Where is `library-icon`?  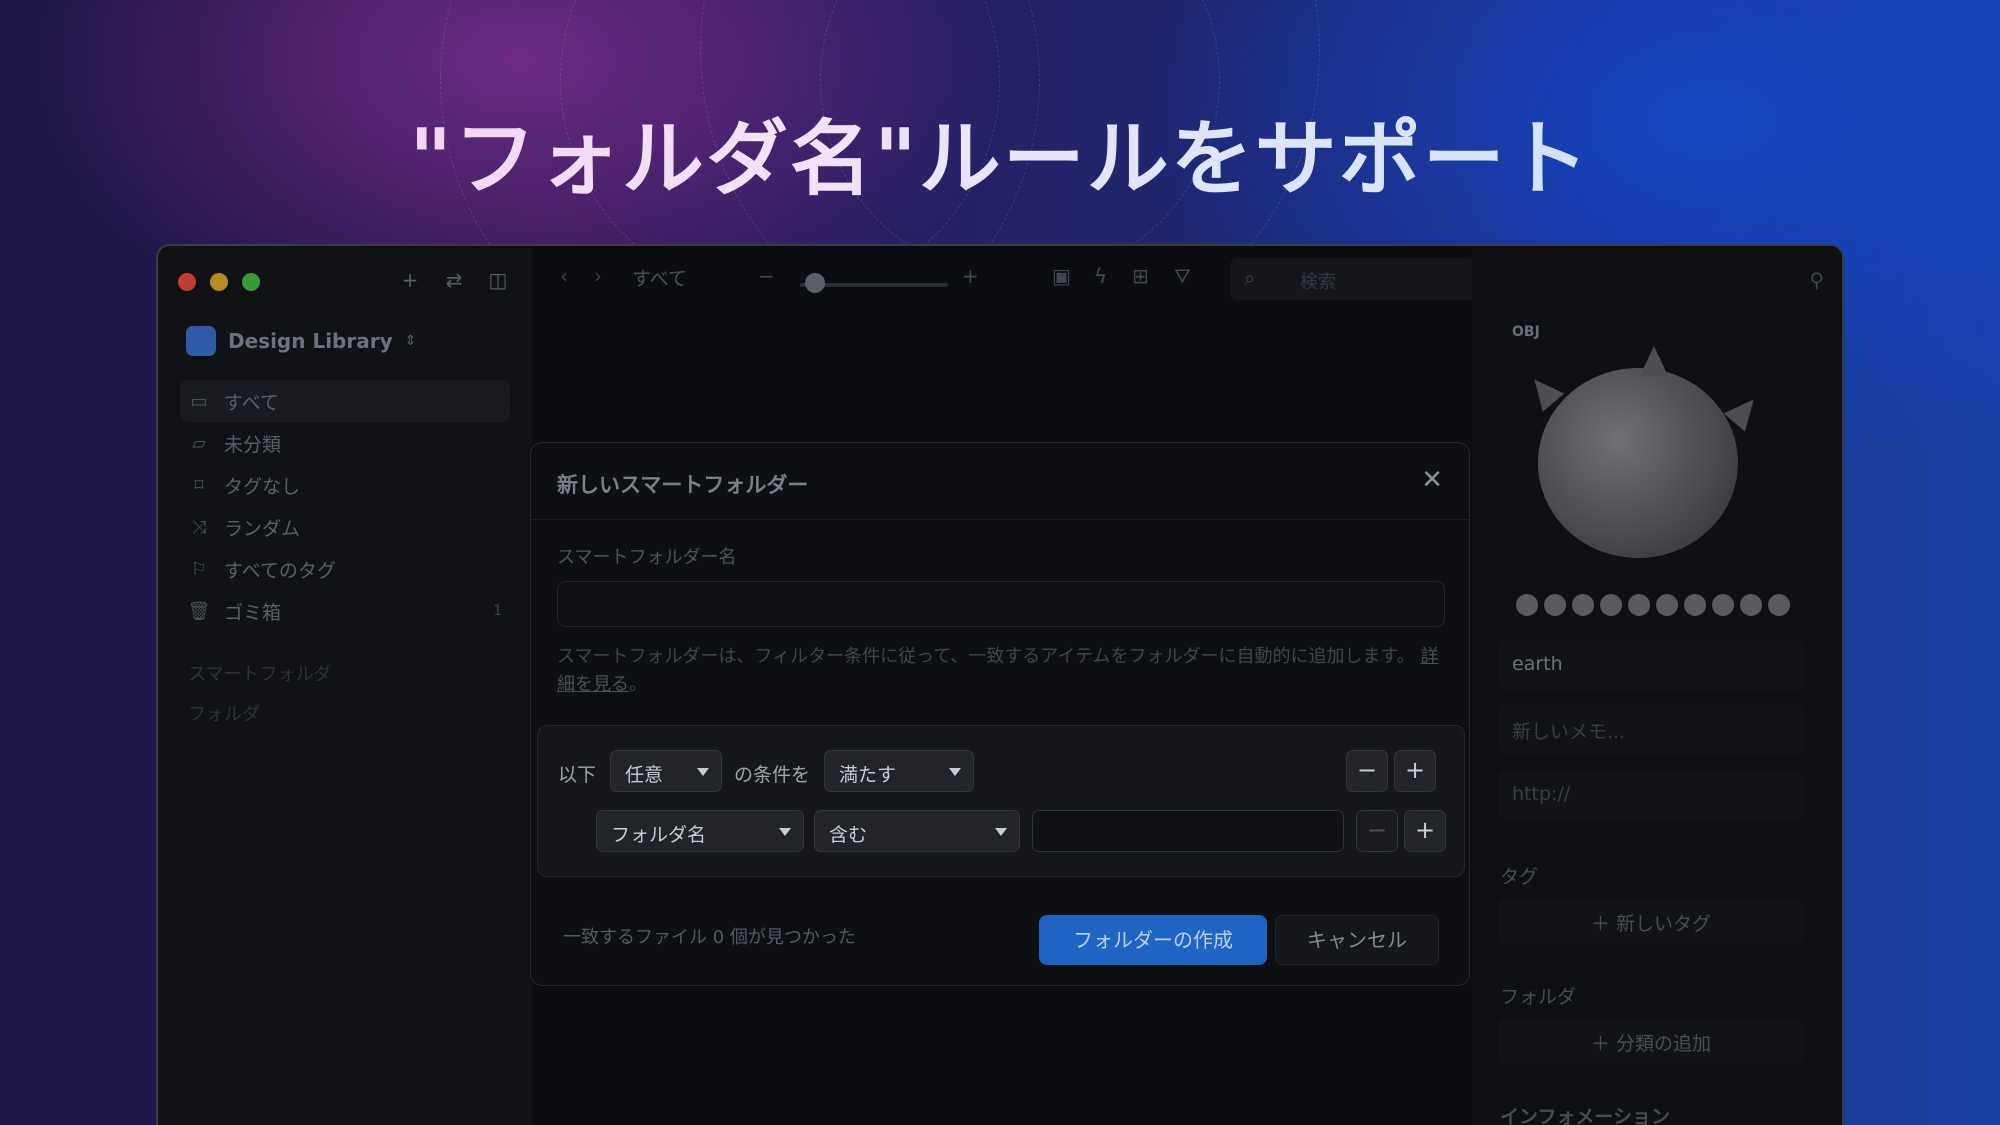 library-icon is located at coordinates (201, 341).